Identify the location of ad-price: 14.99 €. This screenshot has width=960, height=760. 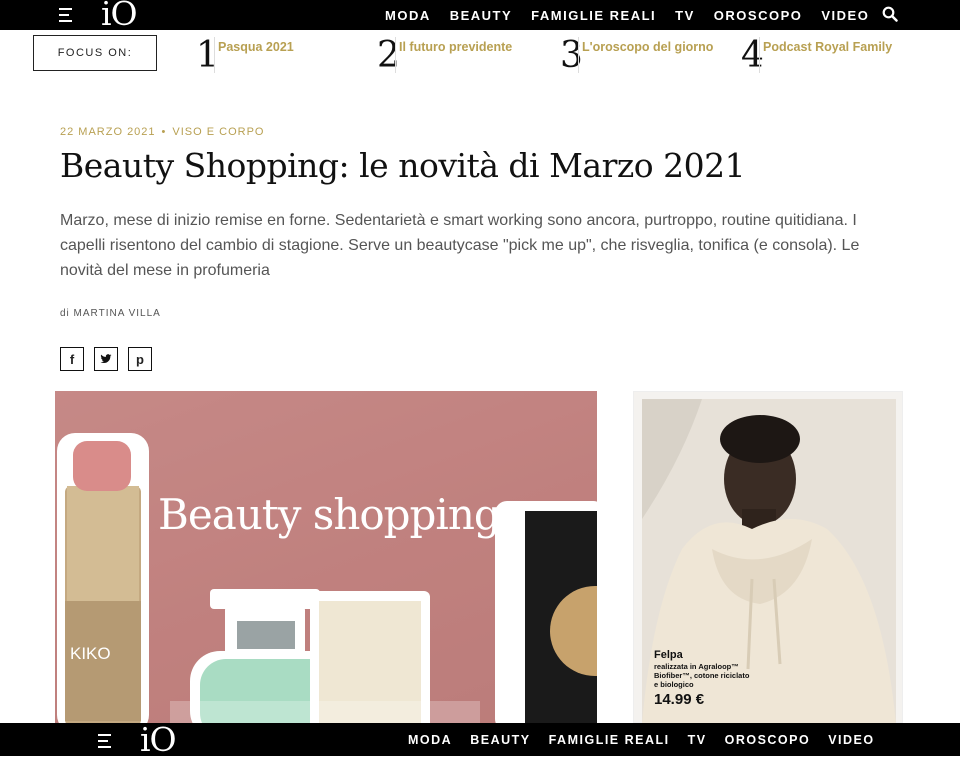
(679, 699).